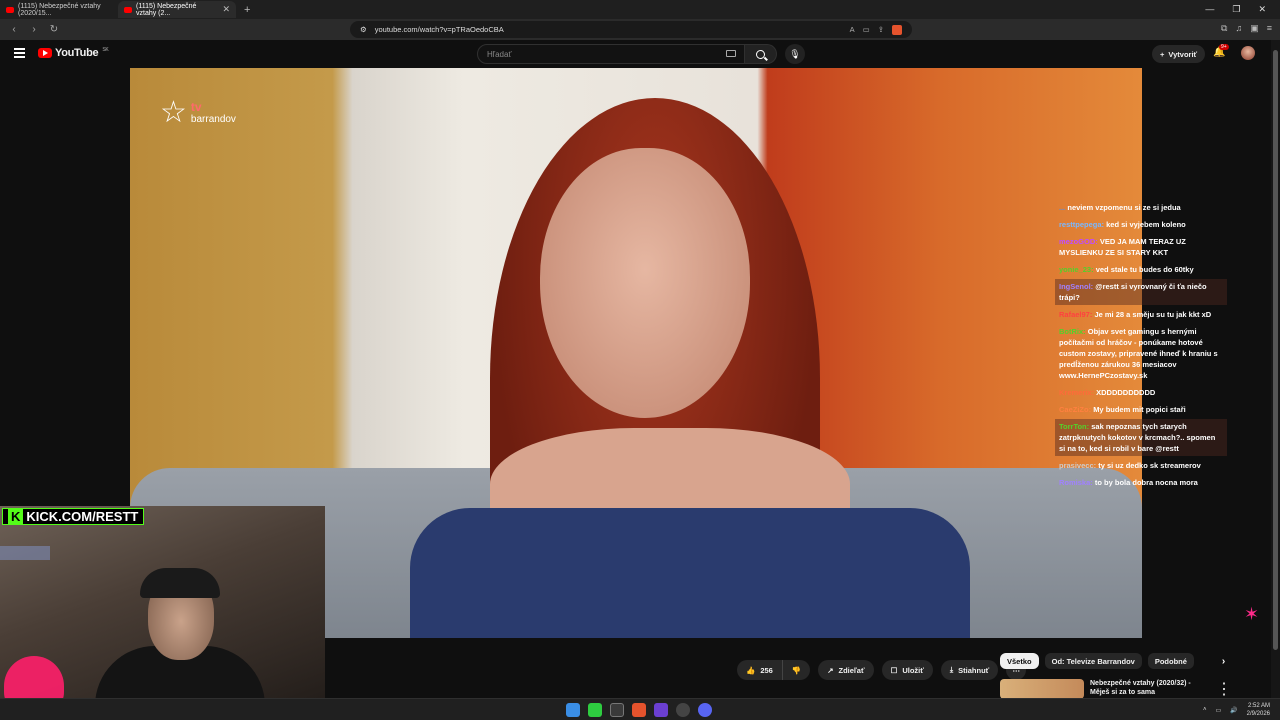 The width and height of the screenshot is (1280, 720). I want to click on chat-message: Romiska: to by bola dobra nocna mora, so click(1141, 482).